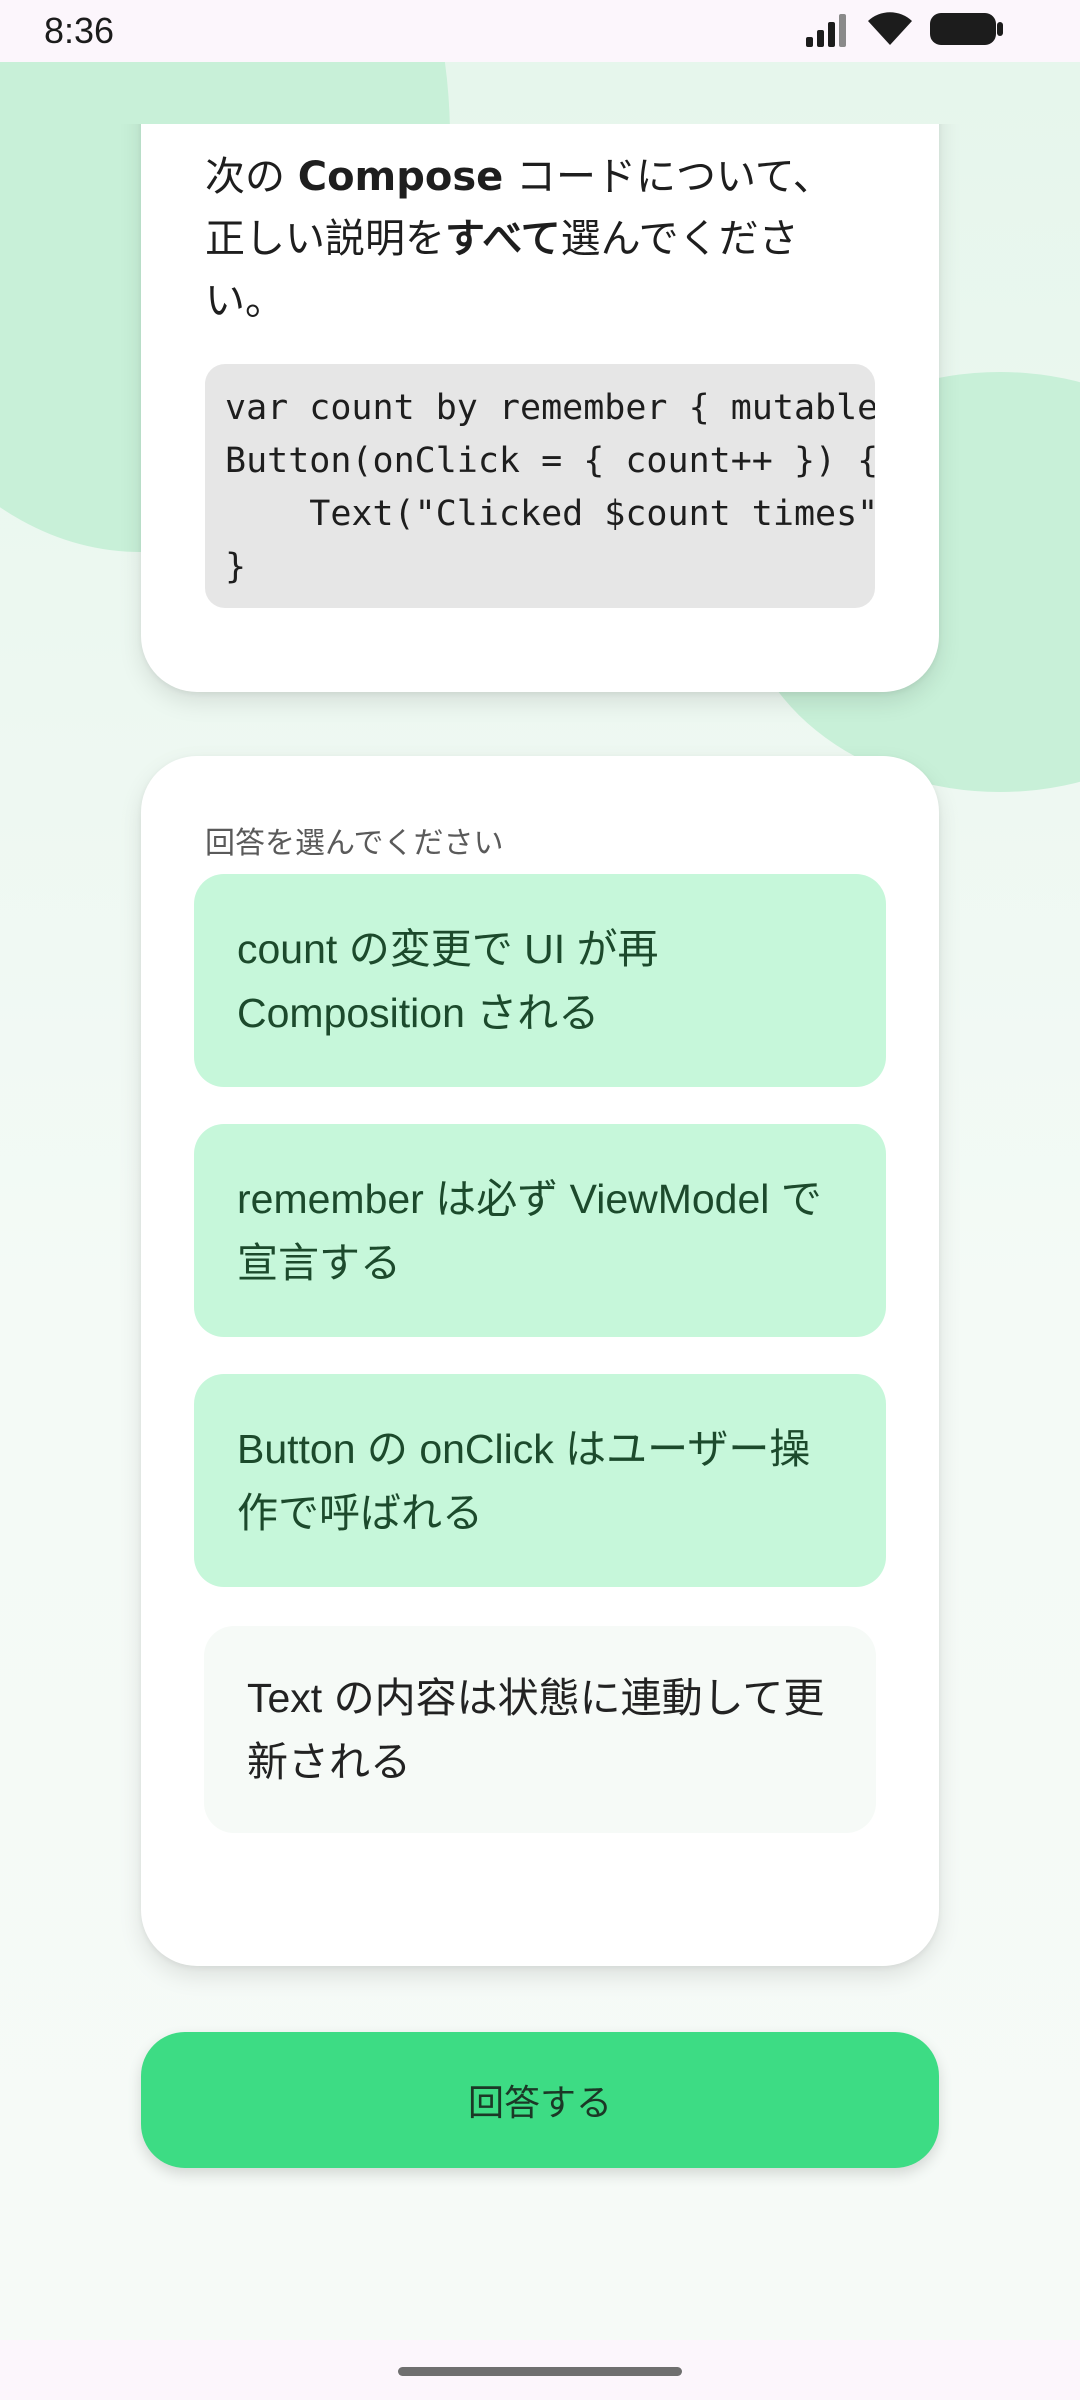 This screenshot has height=2400, width=1080. What do you see at coordinates (967, 31) in the screenshot?
I see `battery-icon` at bounding box center [967, 31].